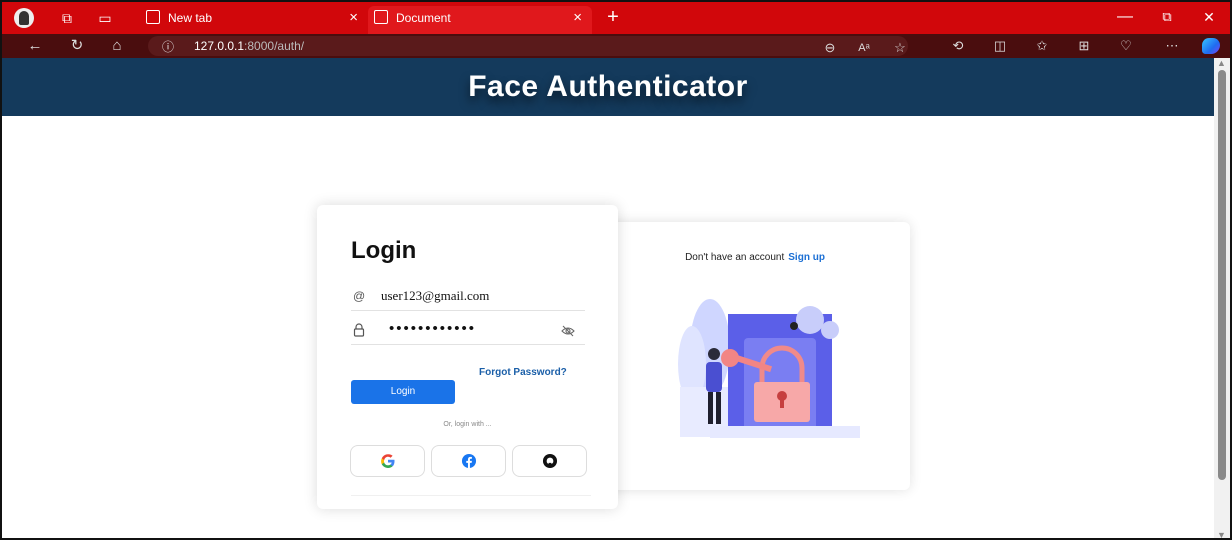  I want to click on document-icon, so click(381, 17).